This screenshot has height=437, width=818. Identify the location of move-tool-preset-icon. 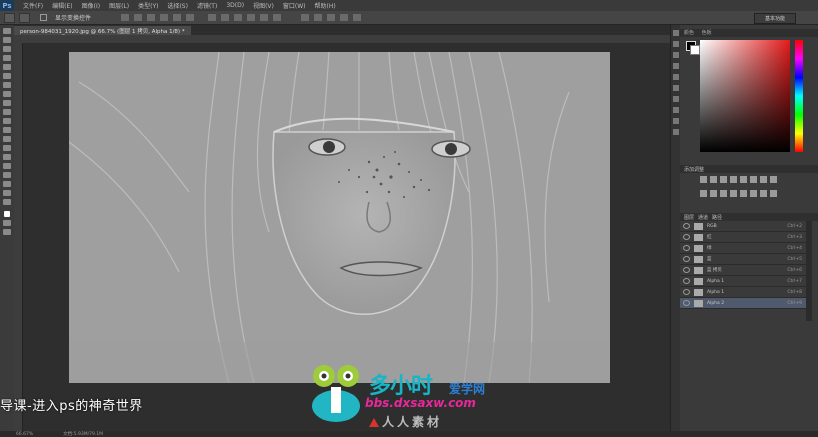
(9, 17).